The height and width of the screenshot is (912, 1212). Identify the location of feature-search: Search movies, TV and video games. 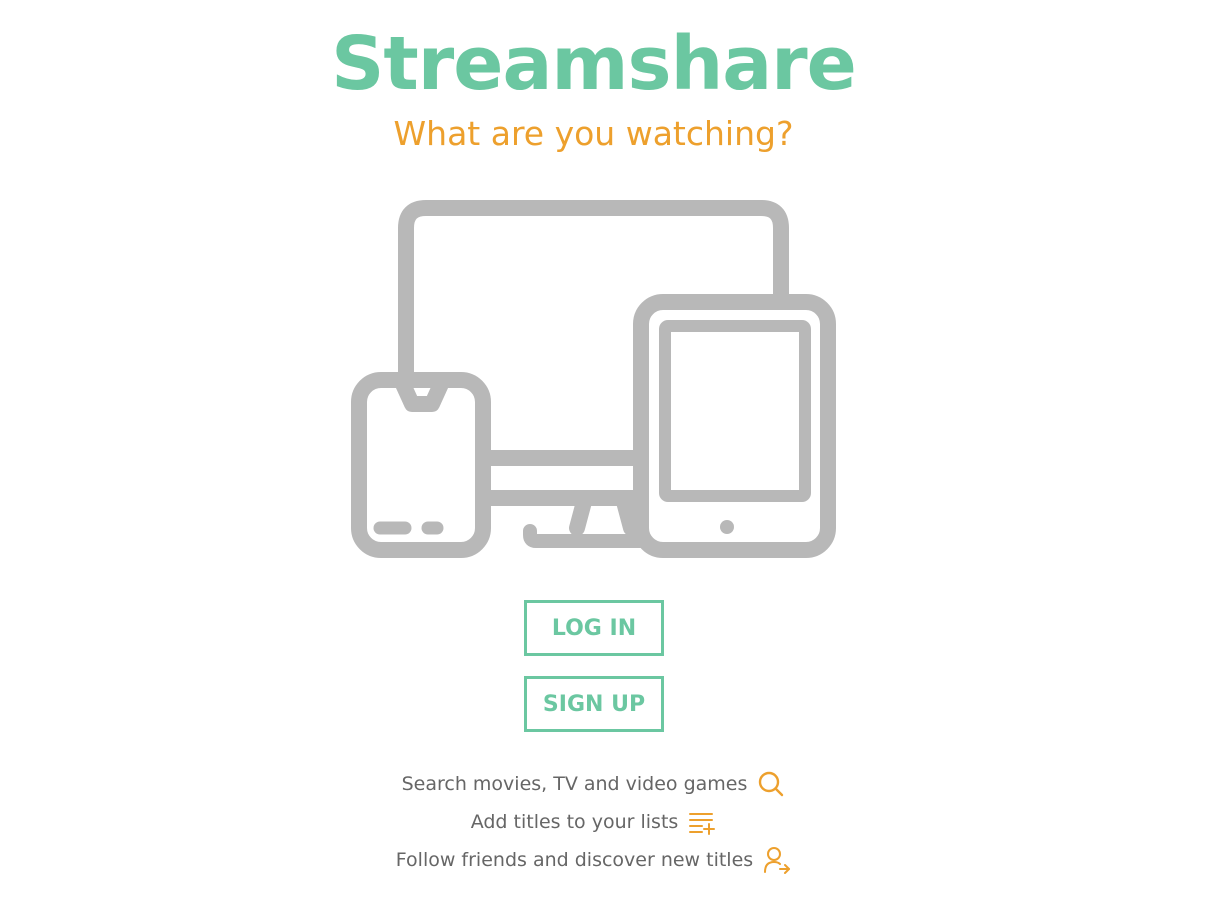
(593, 784).